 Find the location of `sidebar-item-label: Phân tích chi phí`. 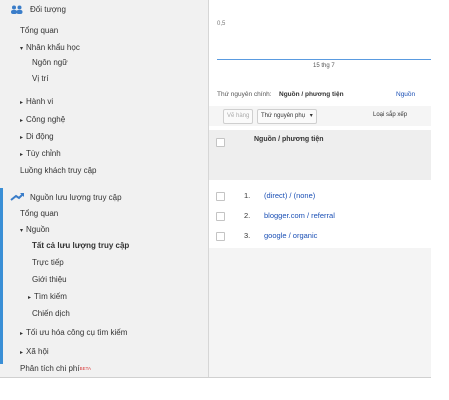

sidebar-item-label: Phân tích chi phí is located at coordinates (50, 368).